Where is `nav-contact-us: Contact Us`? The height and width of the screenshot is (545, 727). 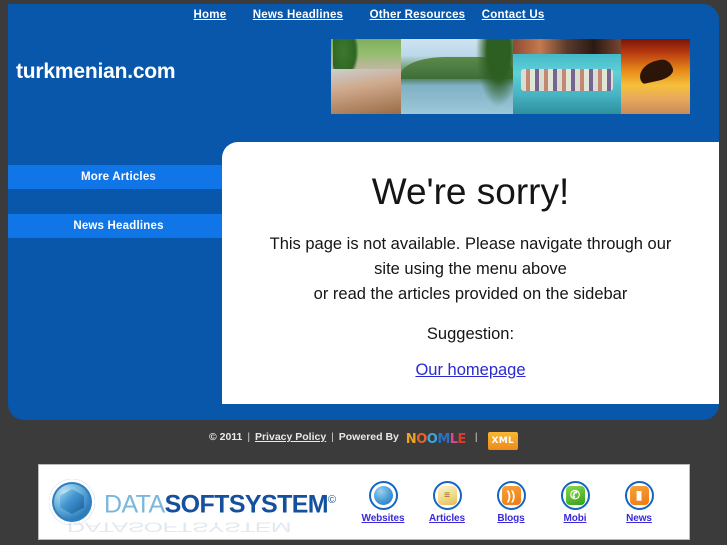 nav-contact-us: Contact Us is located at coordinates (513, 15).